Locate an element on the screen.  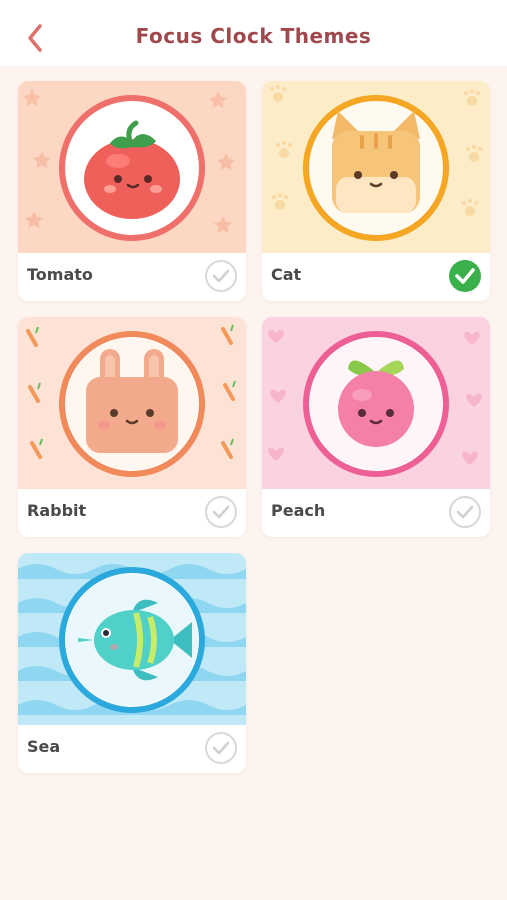
theme-name: Cat is located at coordinates (286, 274).